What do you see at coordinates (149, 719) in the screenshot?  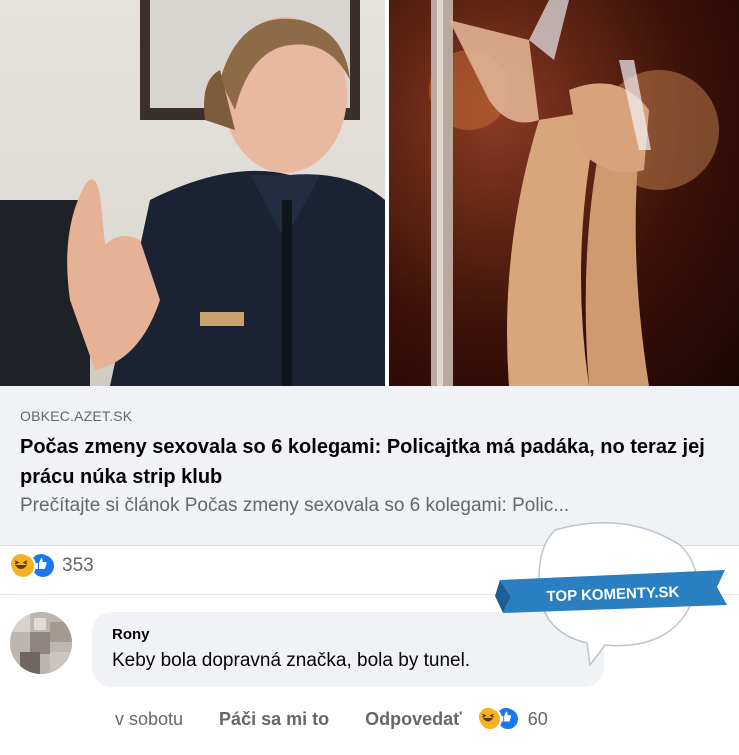 I see `comment-time: v sobotu` at bounding box center [149, 719].